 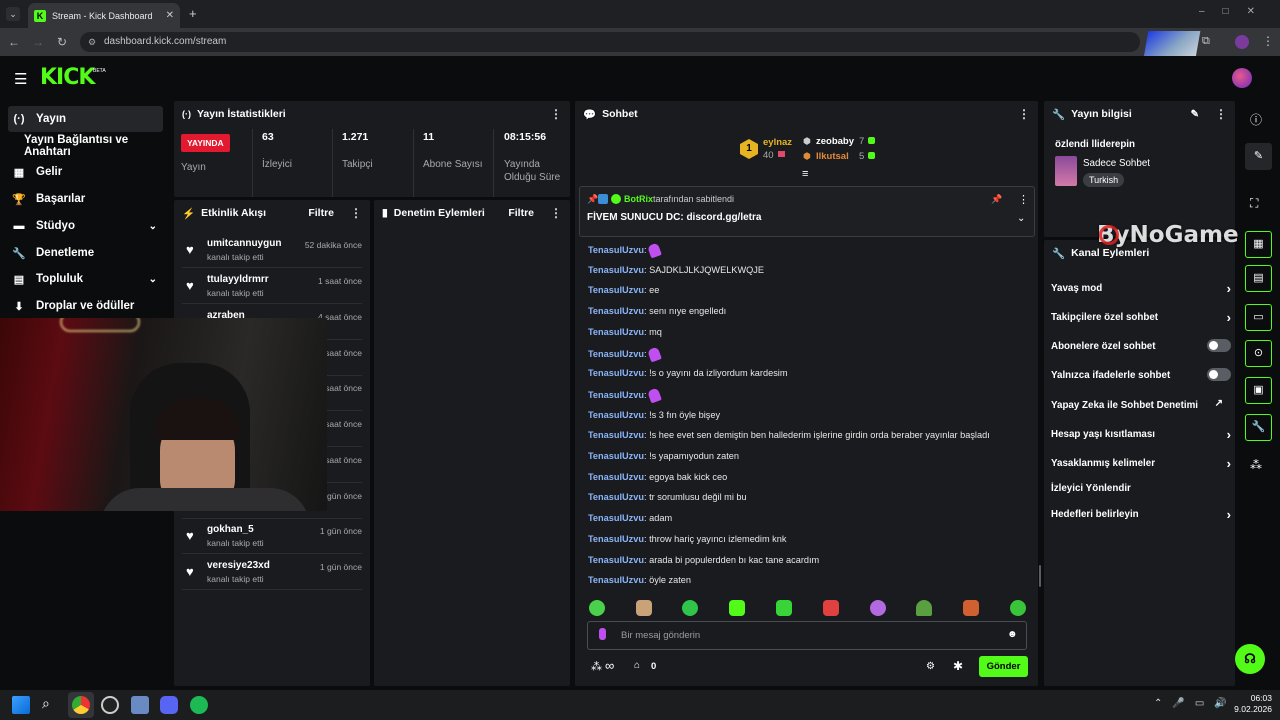 I want to click on obs-icon, so click(x=110, y=705).